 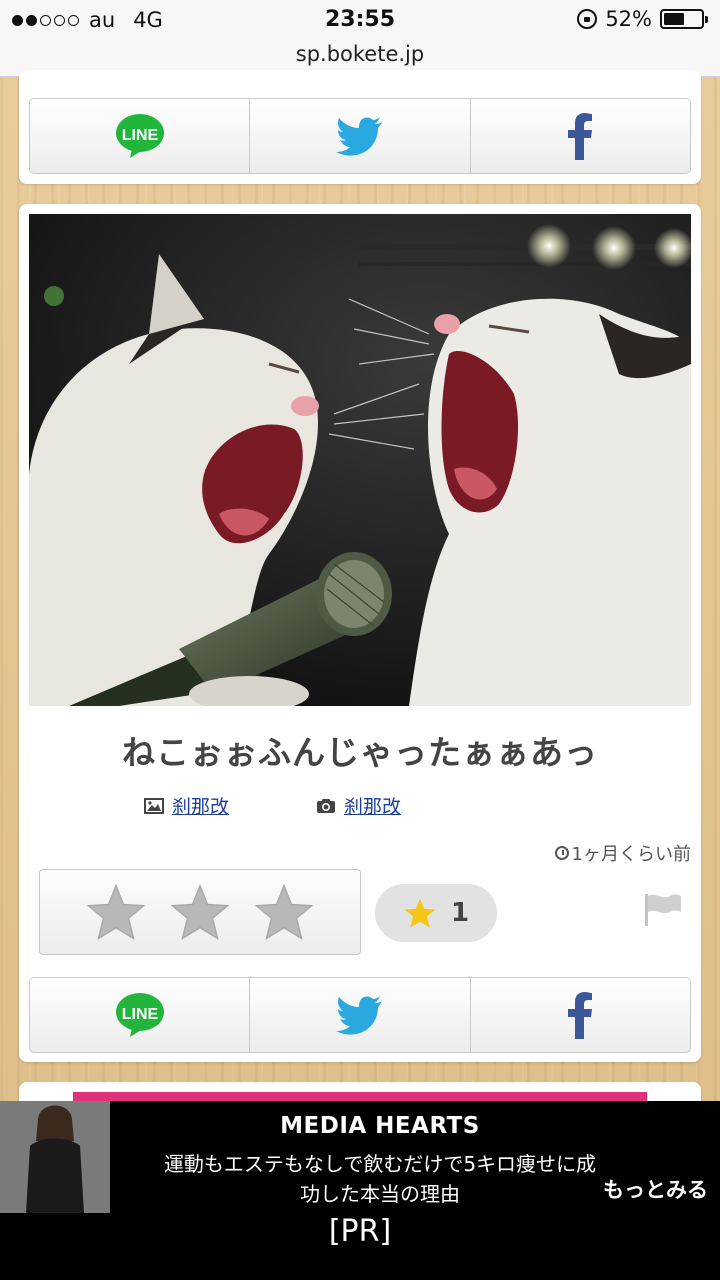 What do you see at coordinates (55, 1157) in the screenshot?
I see `ad-thumbnail` at bounding box center [55, 1157].